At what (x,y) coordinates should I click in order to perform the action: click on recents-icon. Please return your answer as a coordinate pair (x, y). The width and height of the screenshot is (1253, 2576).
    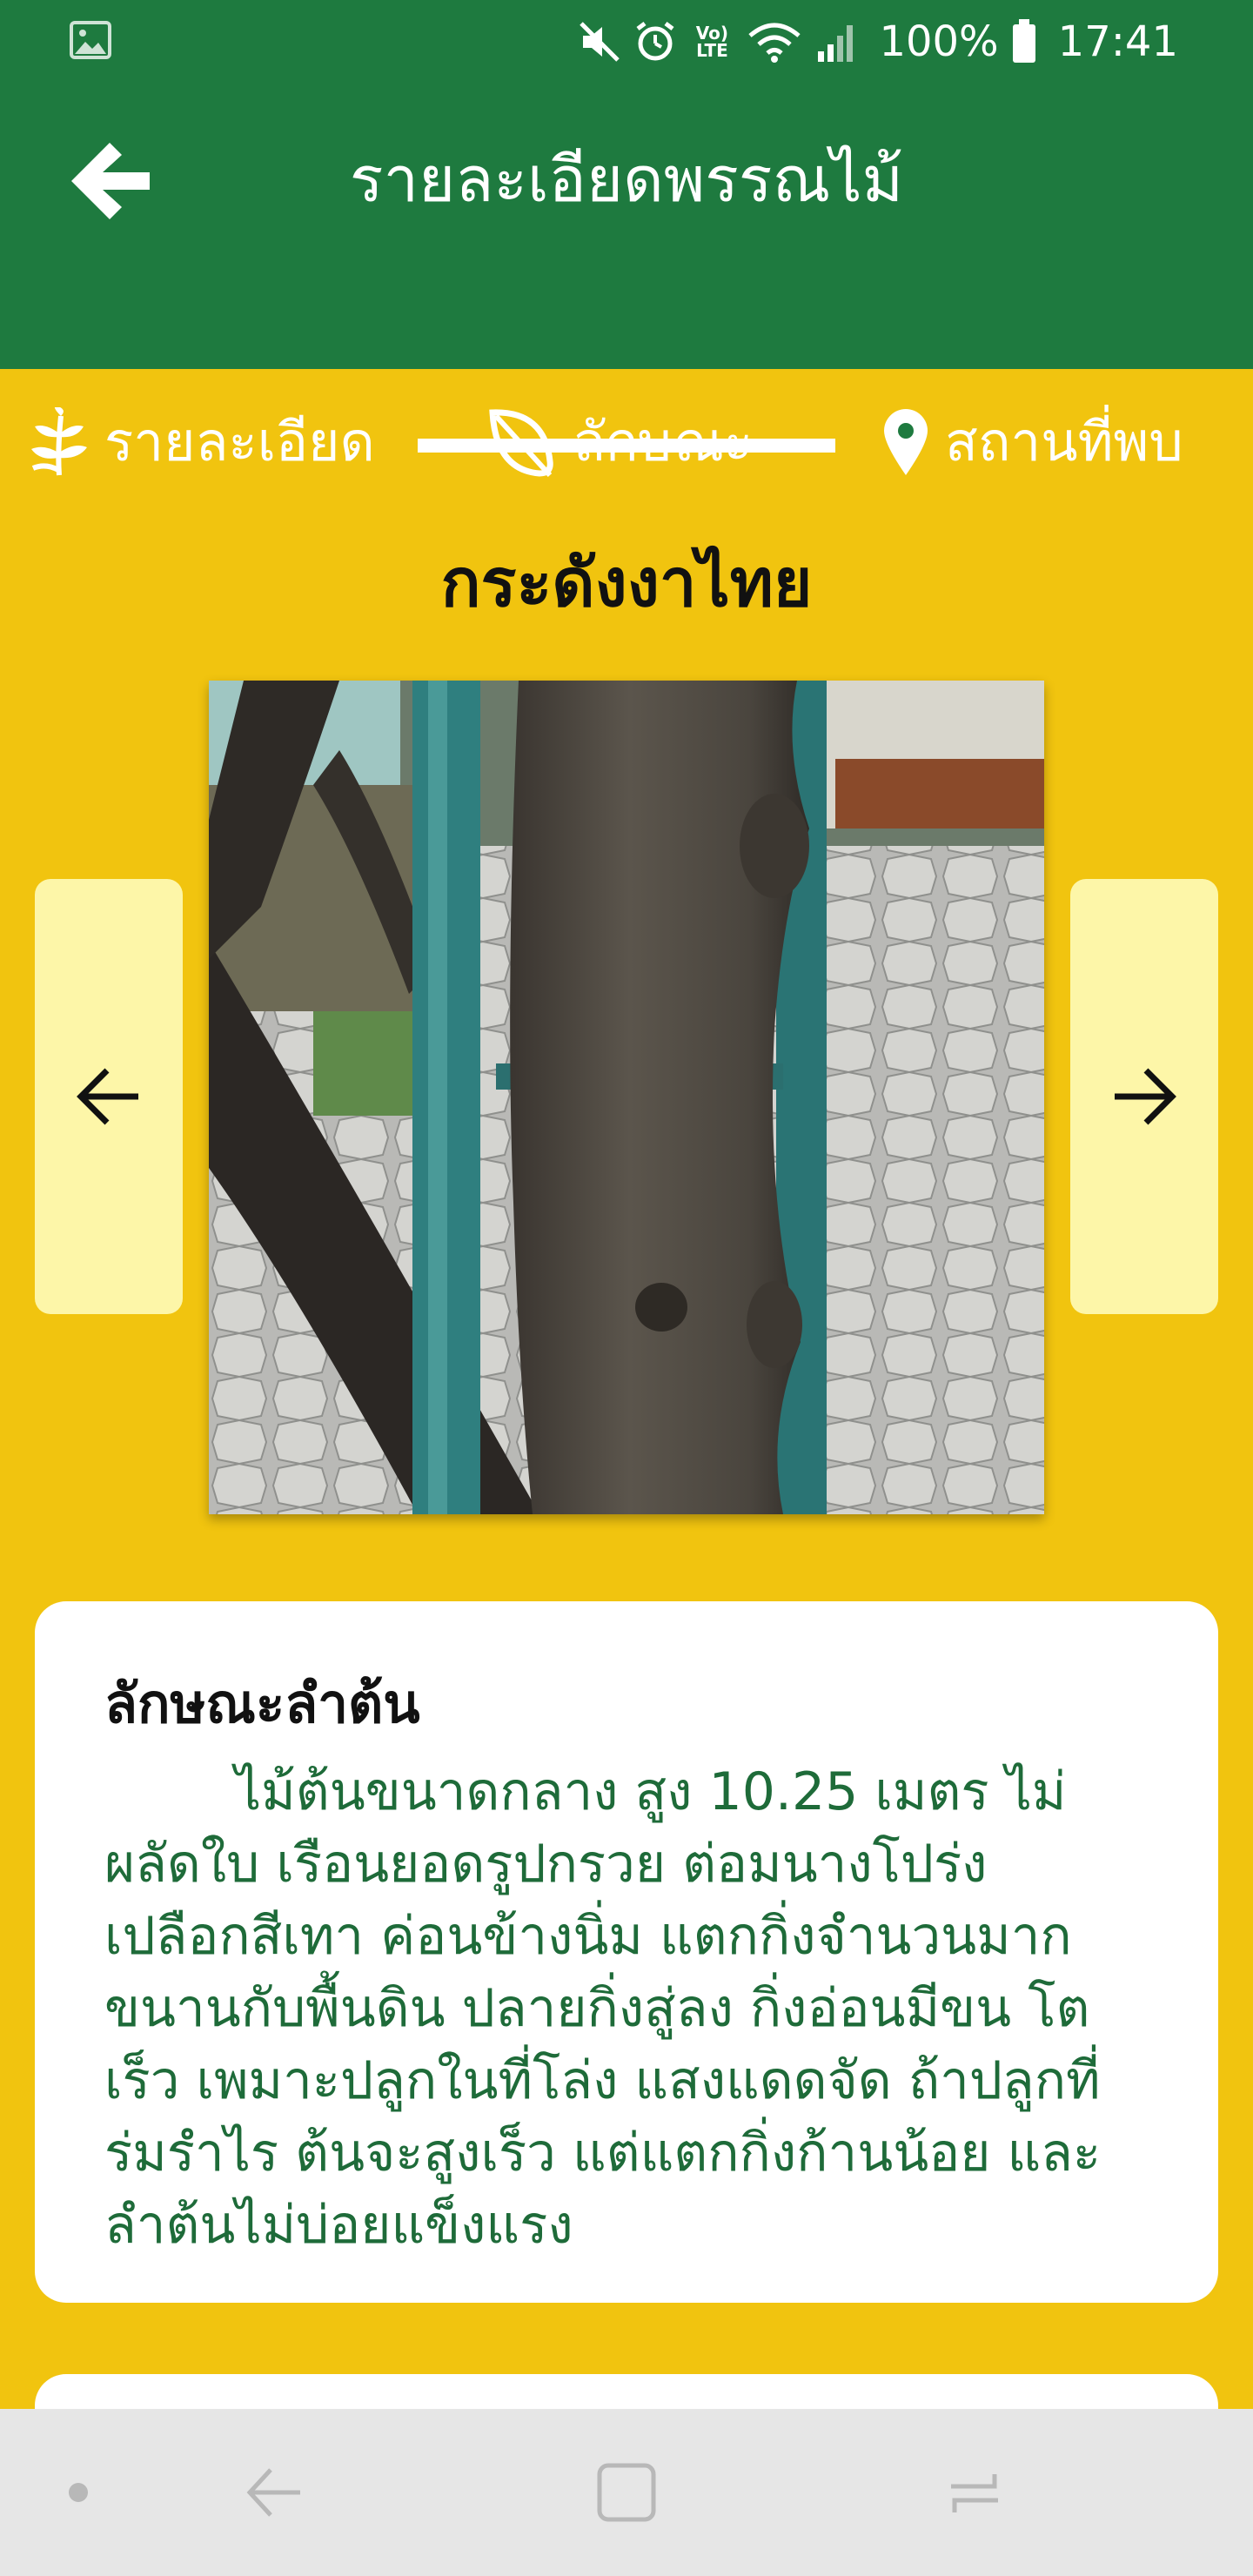
    Looking at the image, I should click on (974, 2493).